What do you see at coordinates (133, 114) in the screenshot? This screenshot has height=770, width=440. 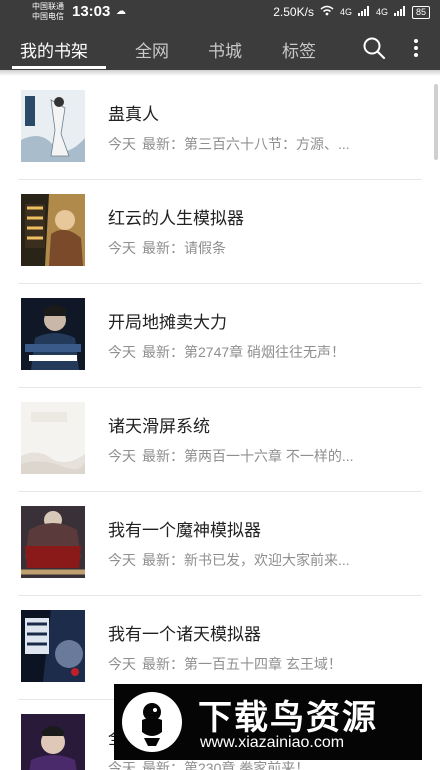 I see `book-title: 蛊真人` at bounding box center [133, 114].